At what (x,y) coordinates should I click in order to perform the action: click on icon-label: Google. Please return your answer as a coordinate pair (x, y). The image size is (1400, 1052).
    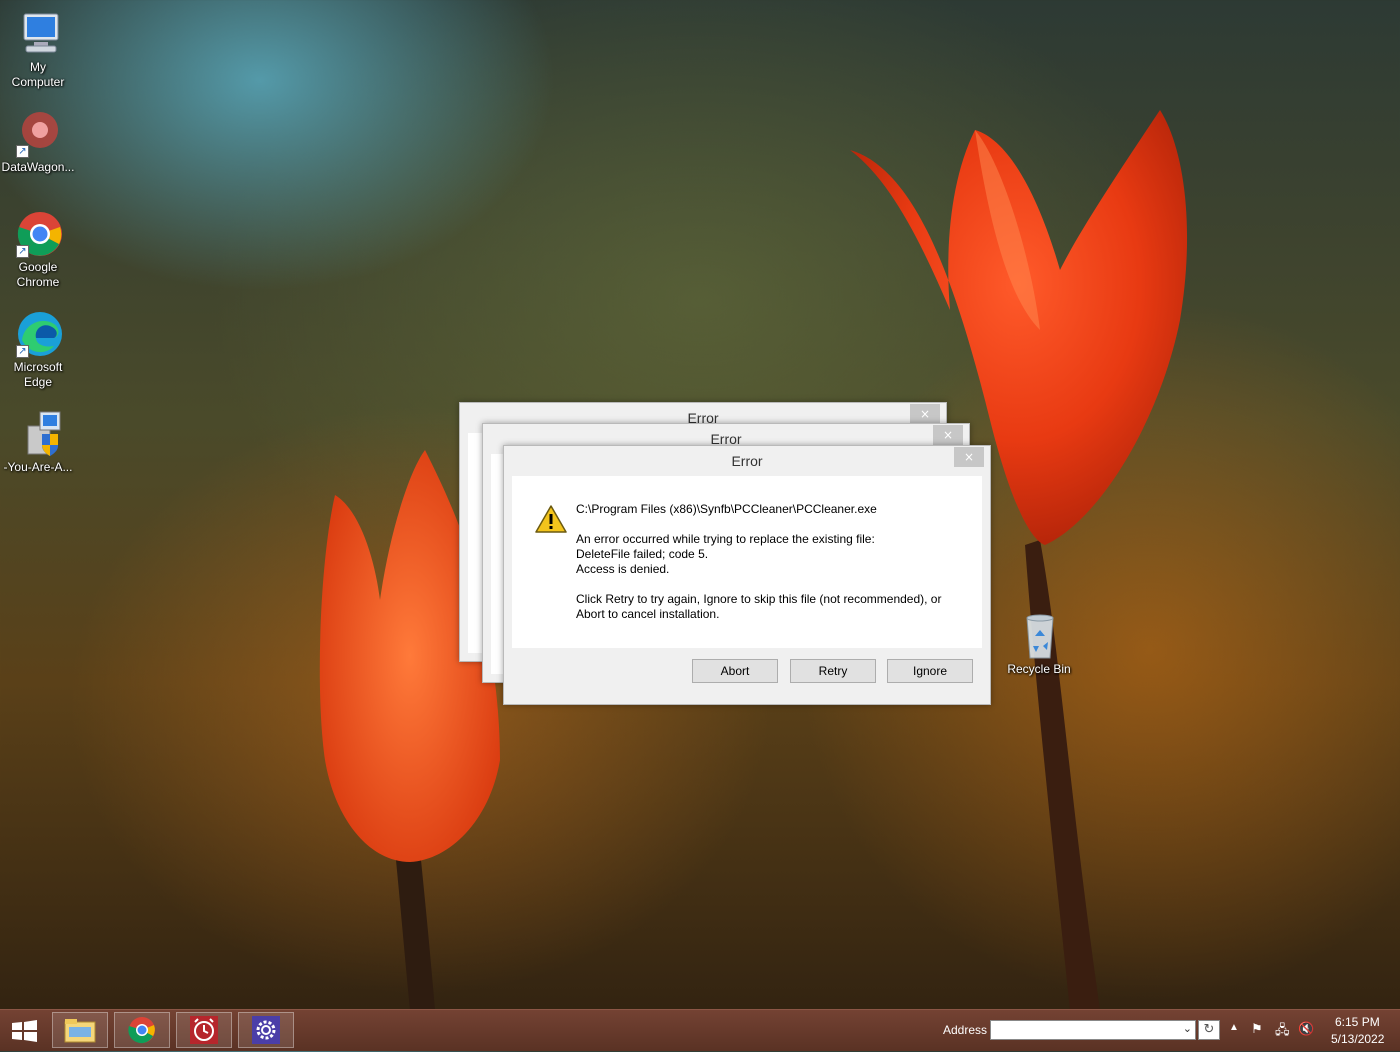
    Looking at the image, I should click on (38, 267).